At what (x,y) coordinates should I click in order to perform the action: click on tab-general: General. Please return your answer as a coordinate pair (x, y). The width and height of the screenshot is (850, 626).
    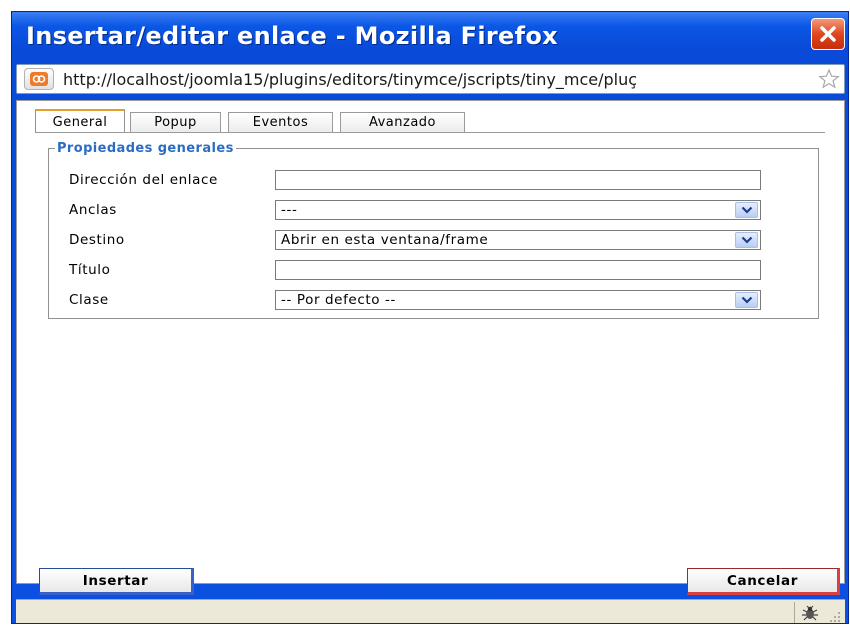
    Looking at the image, I should click on (80, 121).